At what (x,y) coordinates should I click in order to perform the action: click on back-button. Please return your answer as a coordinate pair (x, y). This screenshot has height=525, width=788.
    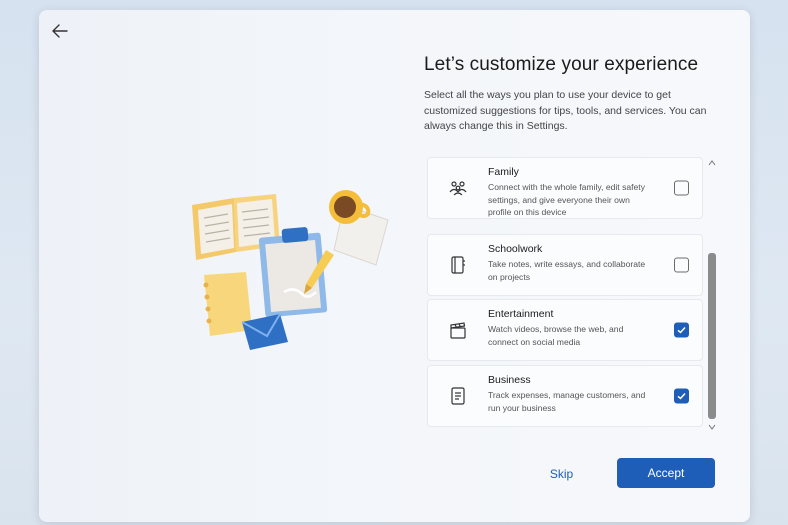
    Looking at the image, I should click on (60, 31).